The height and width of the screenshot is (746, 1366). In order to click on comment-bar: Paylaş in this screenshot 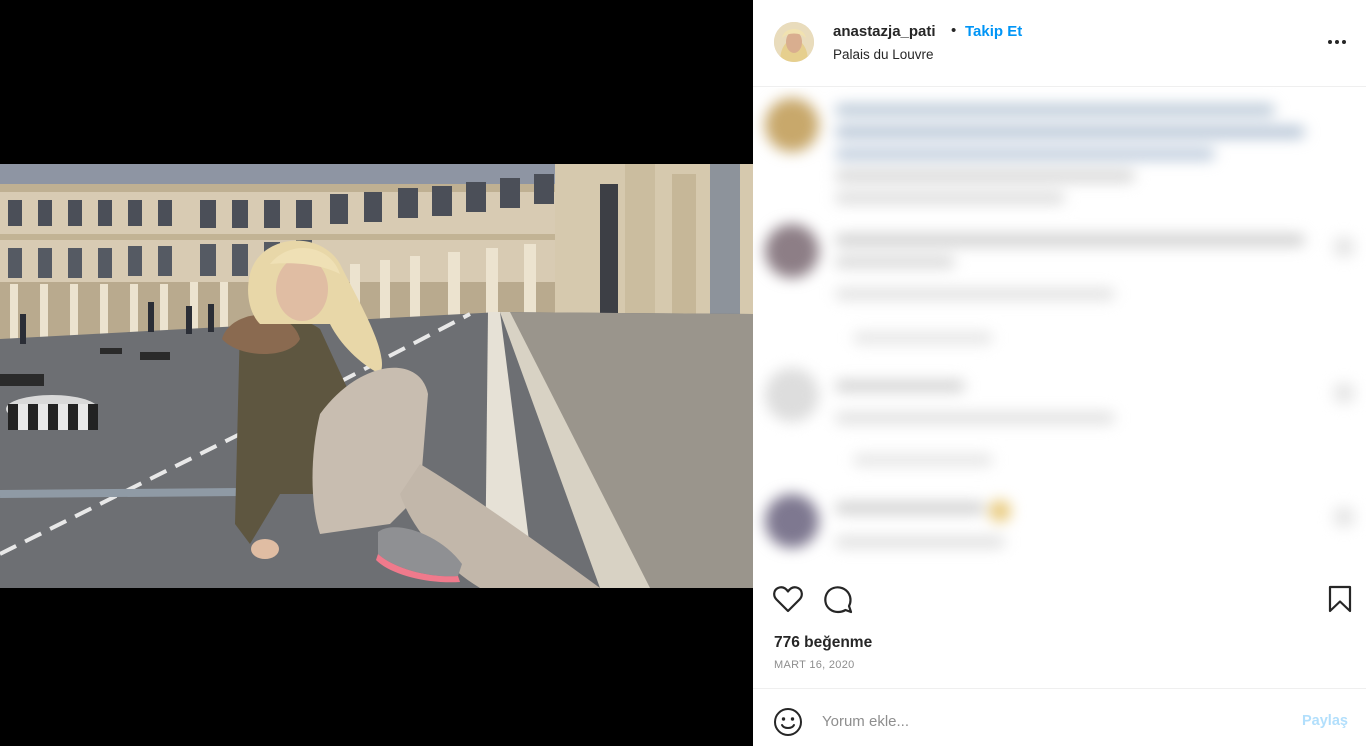, I will do `click(1059, 717)`.